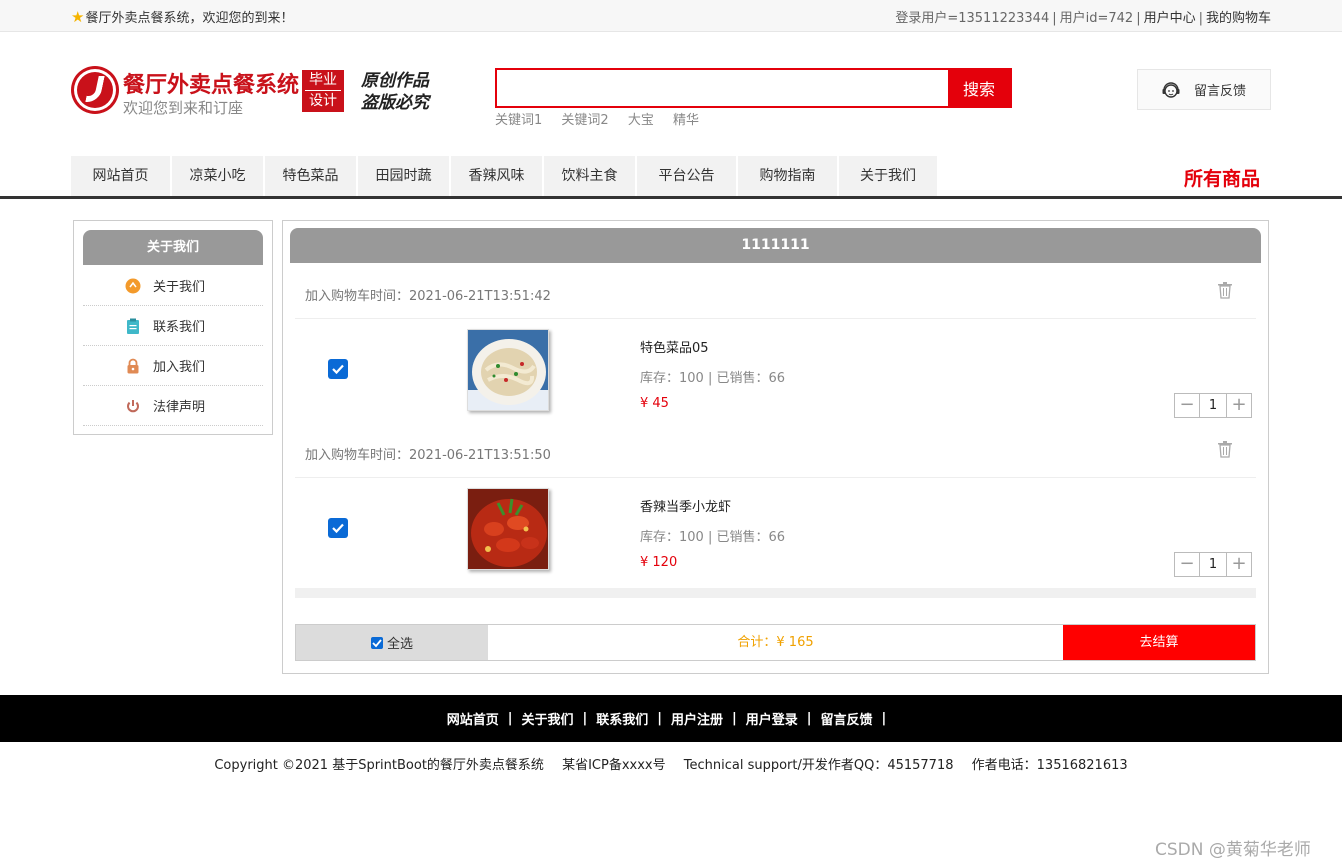  Describe the element at coordinates (518, 120) in the screenshot. I see `keyword-link: 关键词1` at that location.